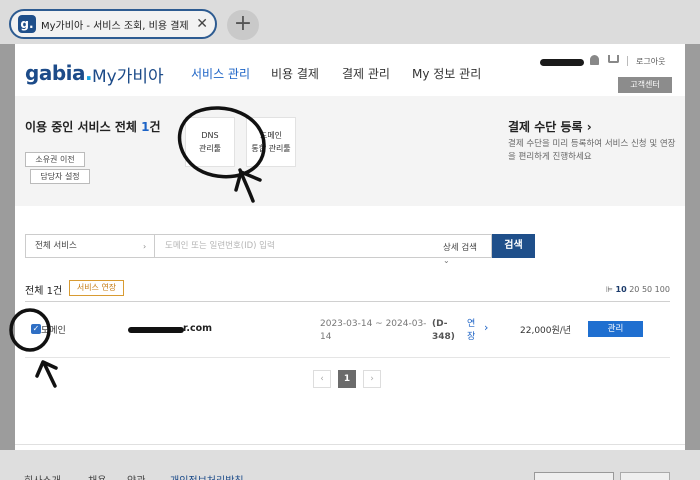 The image size is (700, 480). I want to click on footer-about-link: 회사소개, so click(42, 476).